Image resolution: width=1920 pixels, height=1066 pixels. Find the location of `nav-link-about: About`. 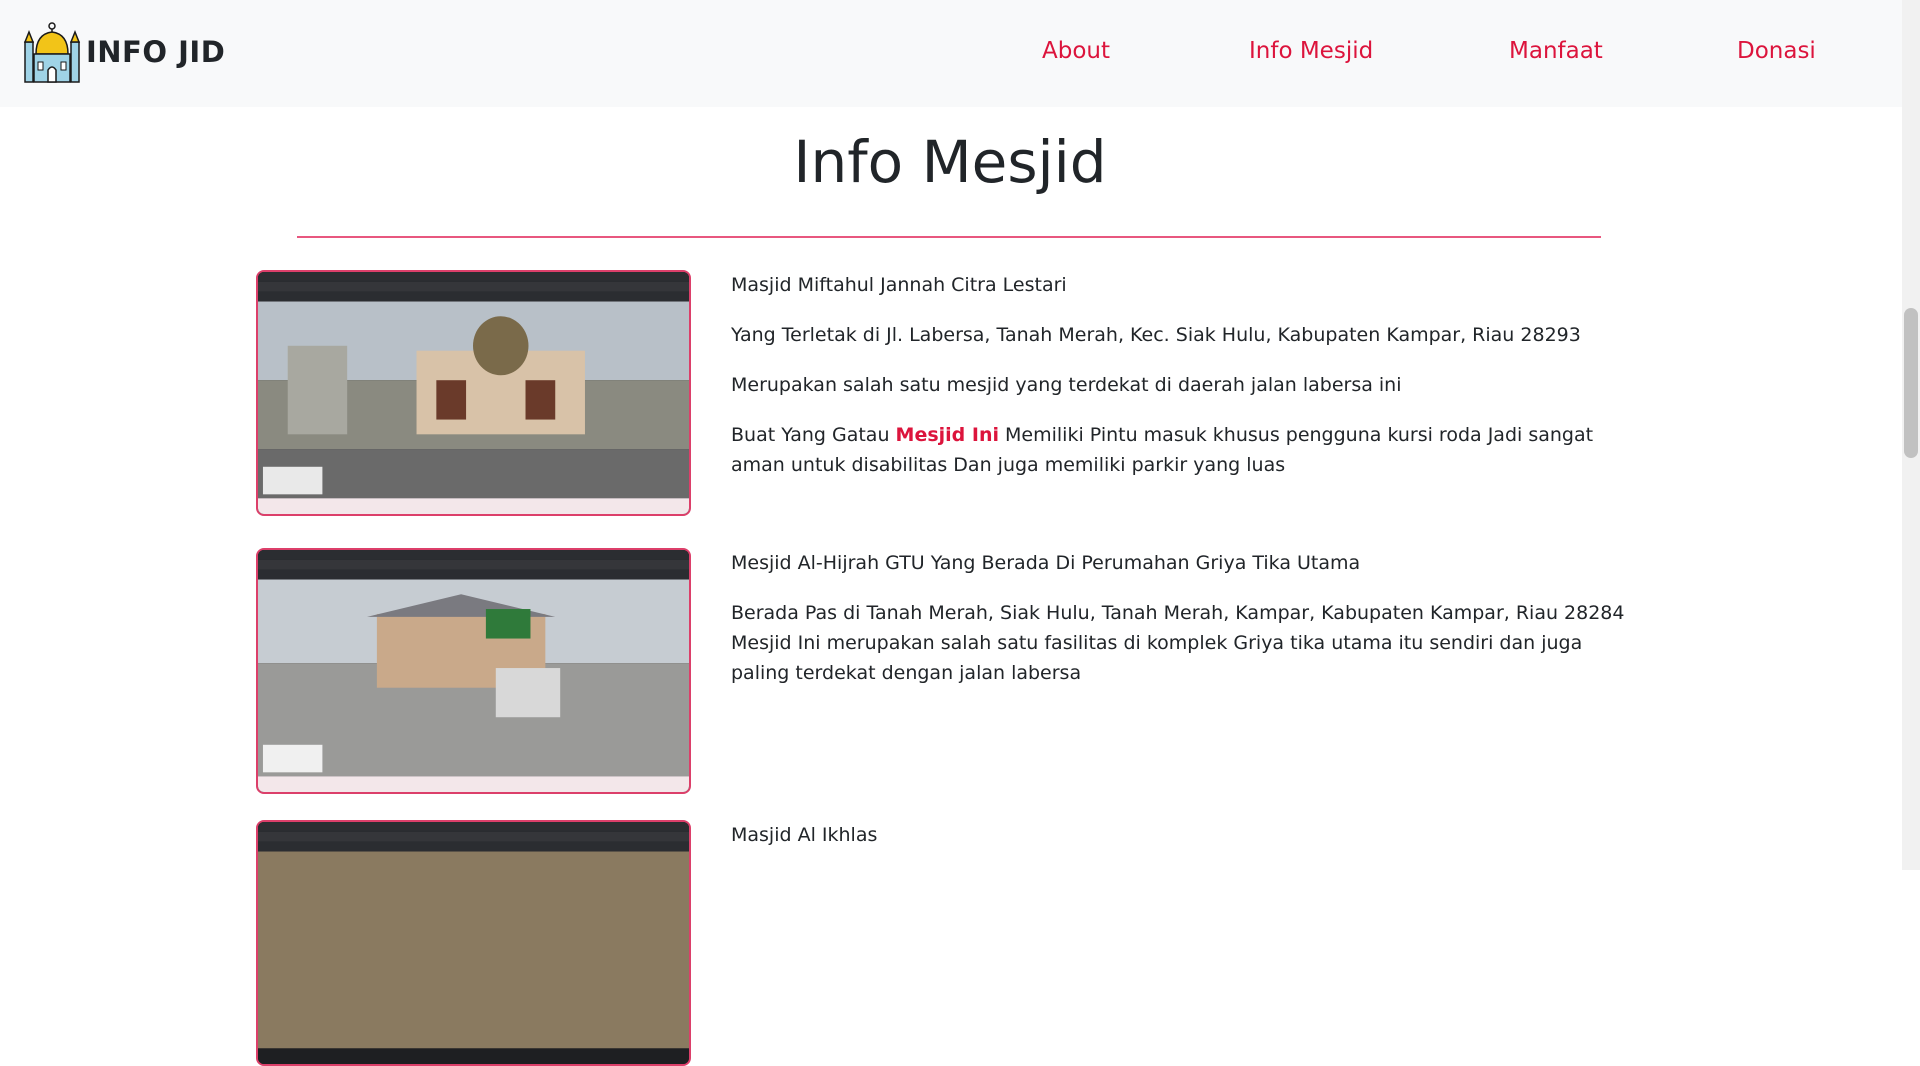

nav-link-about: About is located at coordinates (1076, 51).